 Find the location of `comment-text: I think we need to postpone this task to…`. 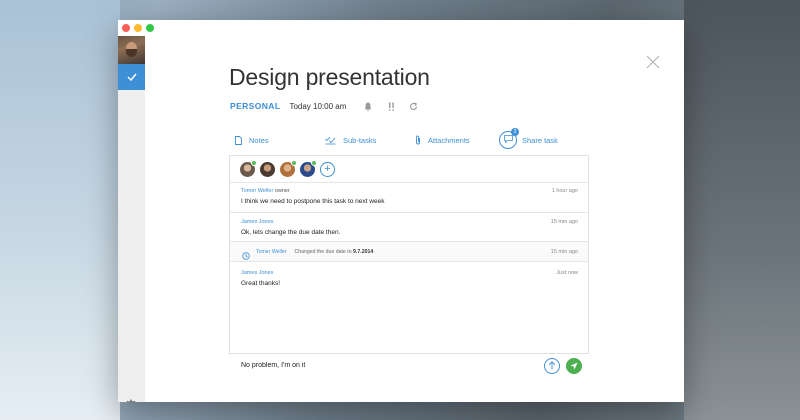

comment-text: I think we need to postpone this task to… is located at coordinates (313, 201).